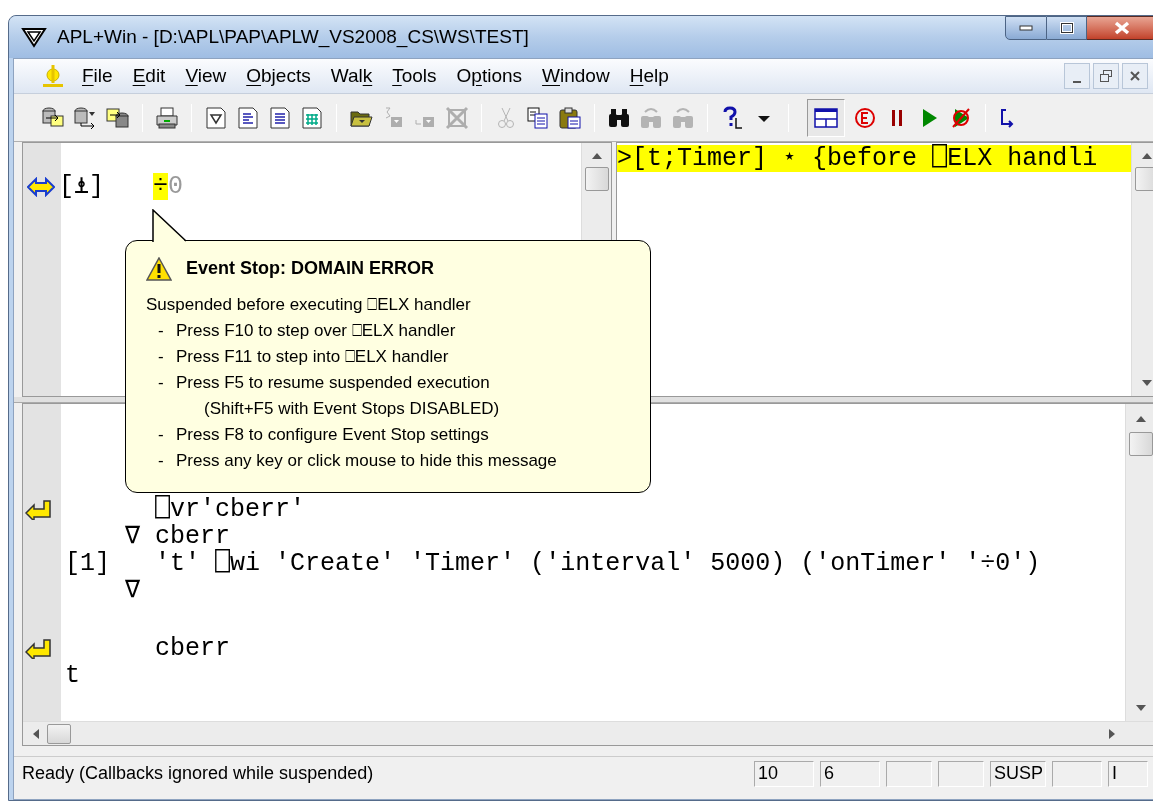 Image resolution: width=1153 pixels, height=801 pixels. What do you see at coordinates (293, 37) in the screenshot?
I see `window-title: APL+Win - [D:\APL\PAP\APLW_VS2008_CS\WS\TEST]` at bounding box center [293, 37].